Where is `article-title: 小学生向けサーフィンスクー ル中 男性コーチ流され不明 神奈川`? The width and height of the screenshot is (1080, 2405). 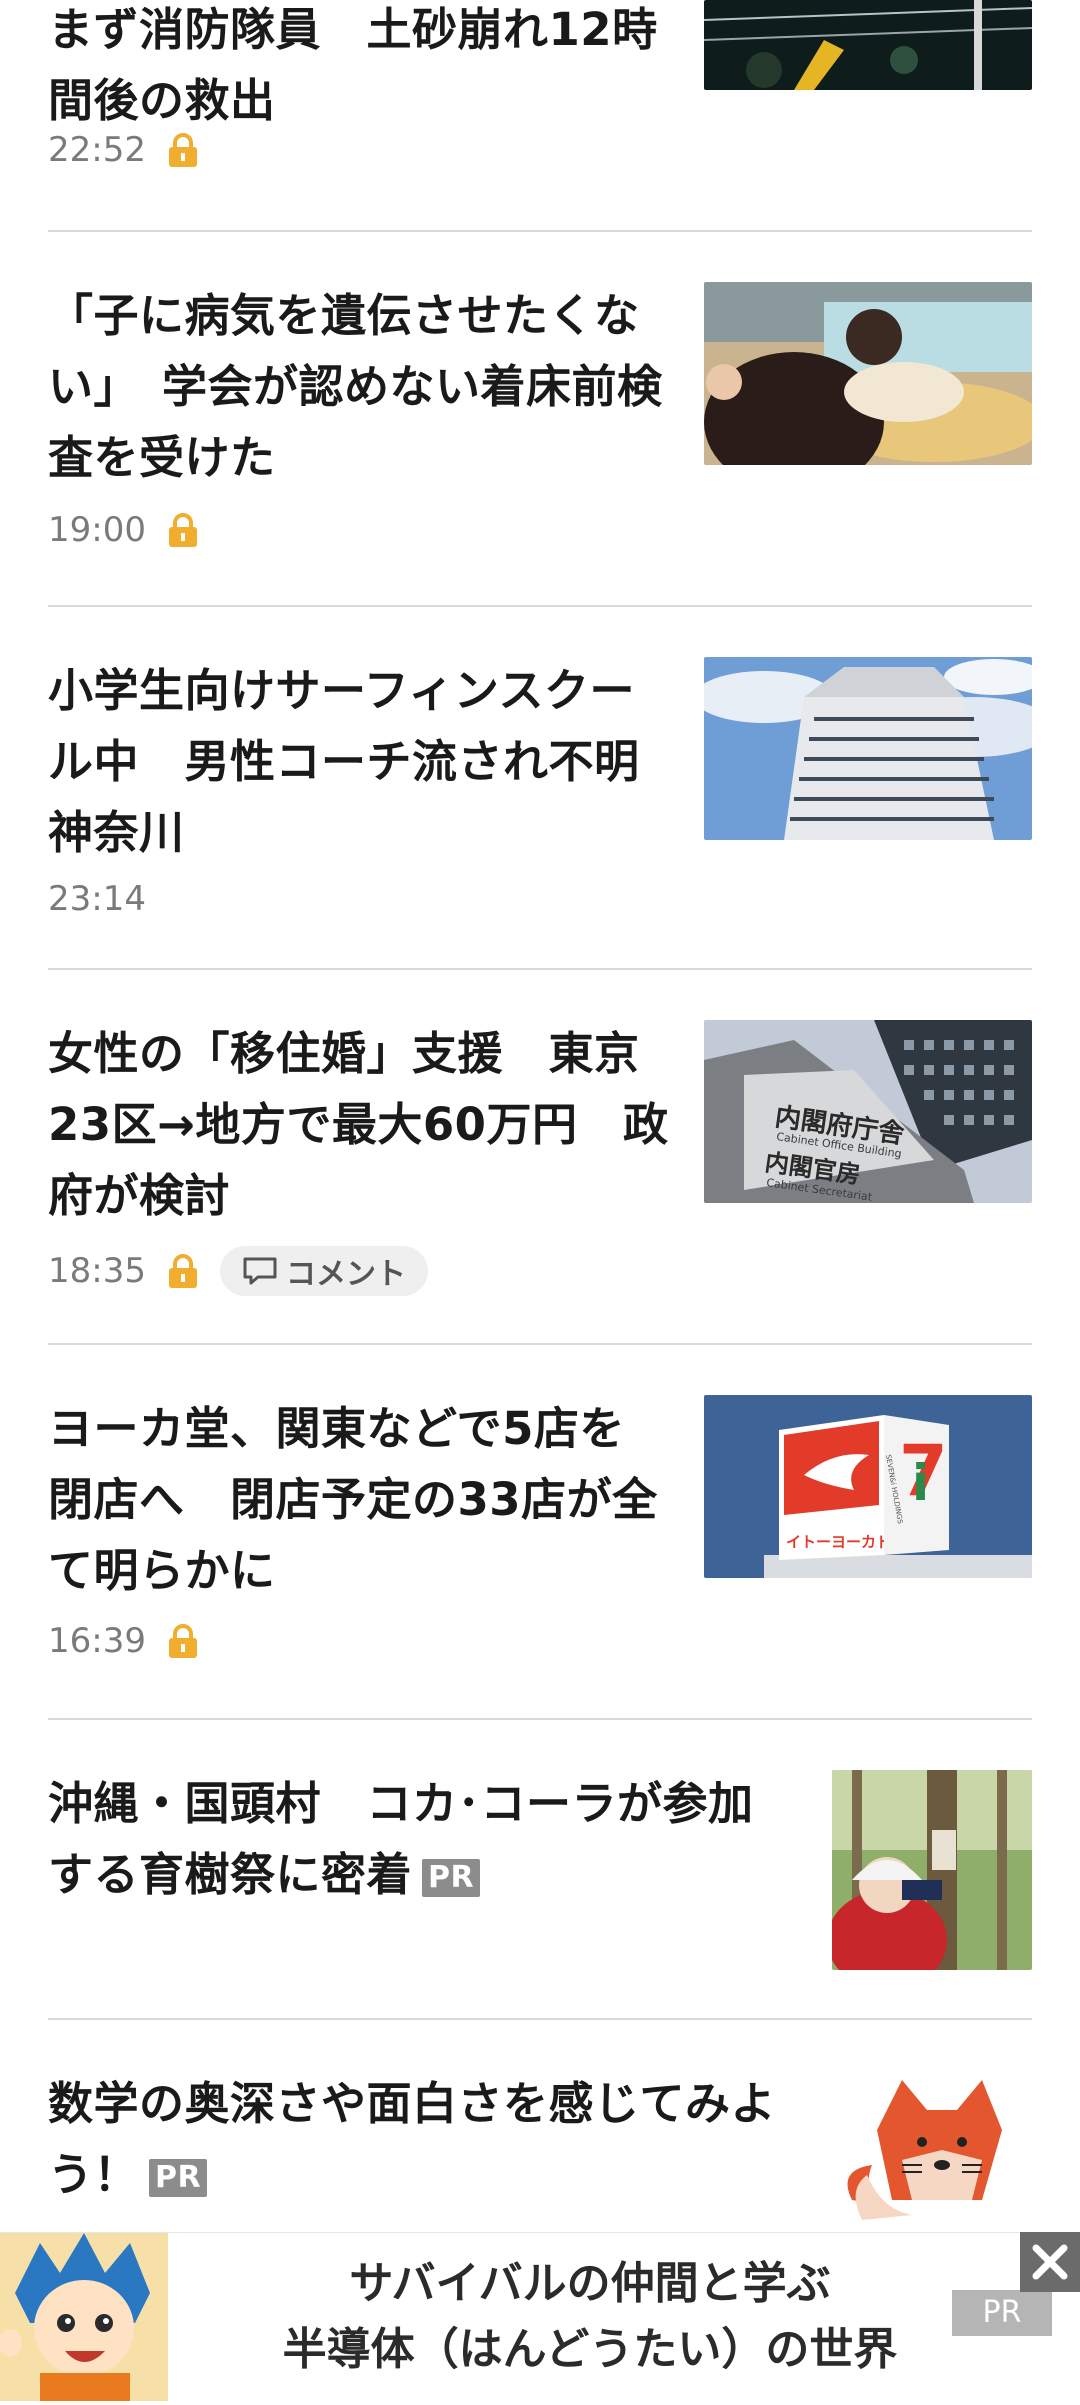
article-title: 小学生向けサーフィンスクー ル中 男性コーチ流され不明 神奈川 is located at coordinates (344, 761).